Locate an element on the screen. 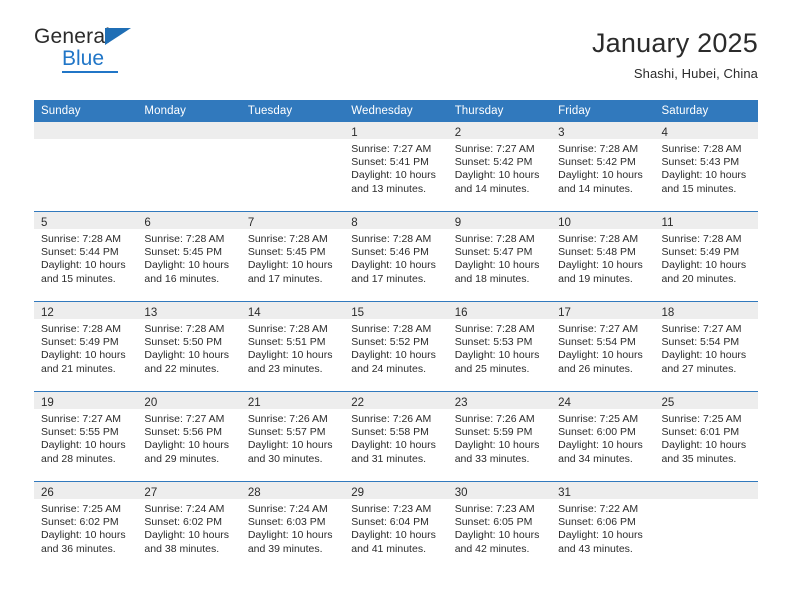 This screenshot has width=792, height=612. day-number: 27 is located at coordinates (151, 493).